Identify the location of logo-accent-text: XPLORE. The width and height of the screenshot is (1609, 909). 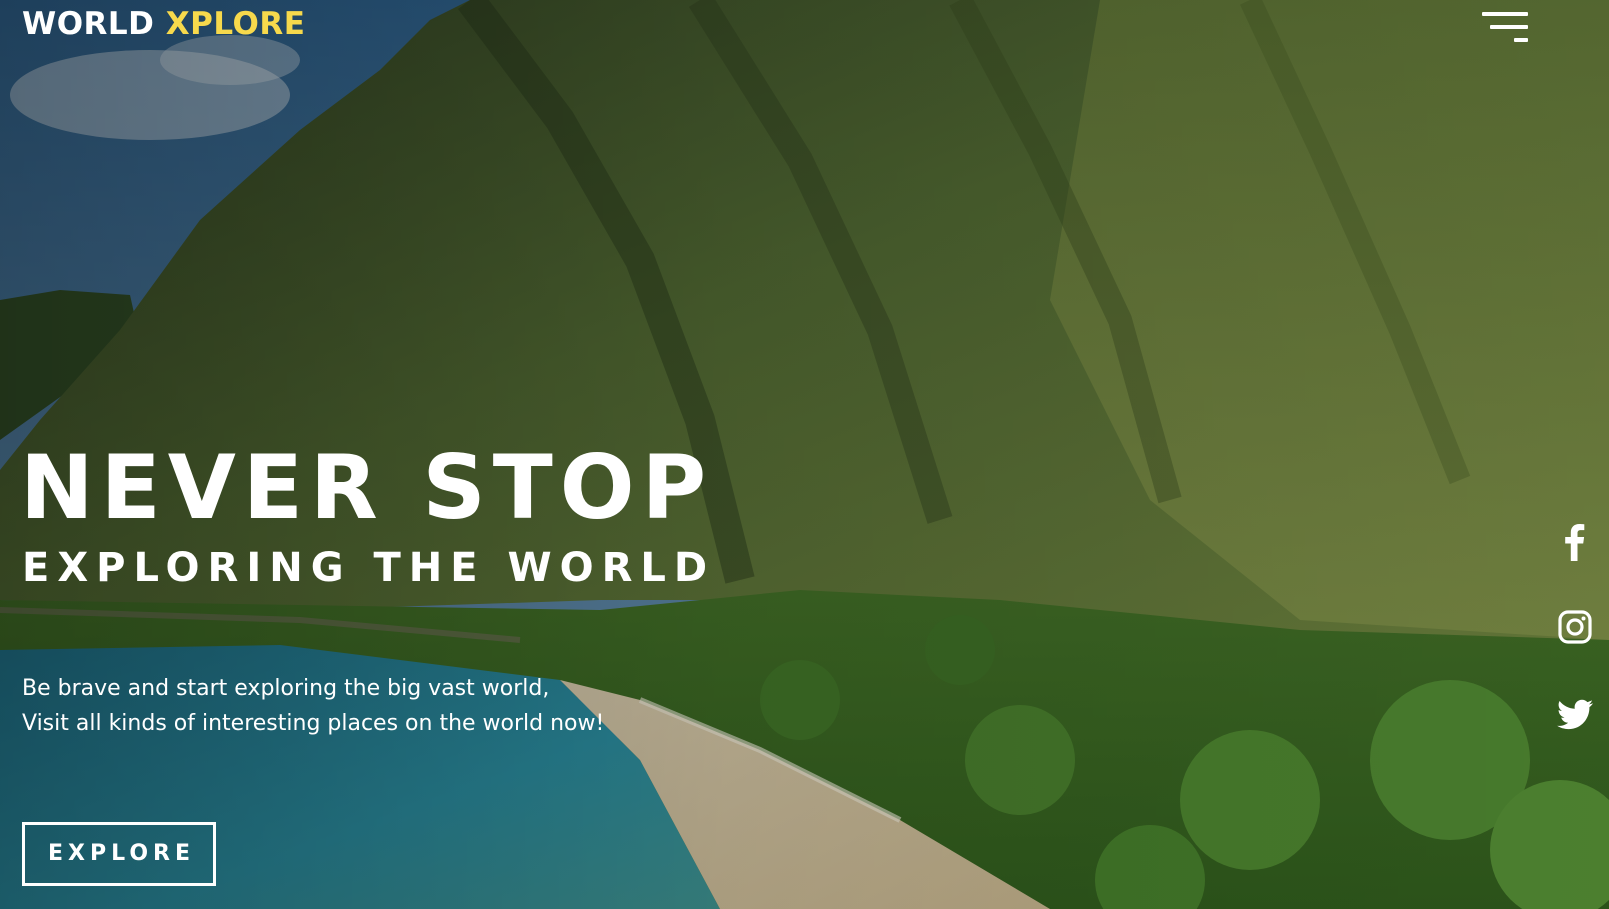
(235, 24).